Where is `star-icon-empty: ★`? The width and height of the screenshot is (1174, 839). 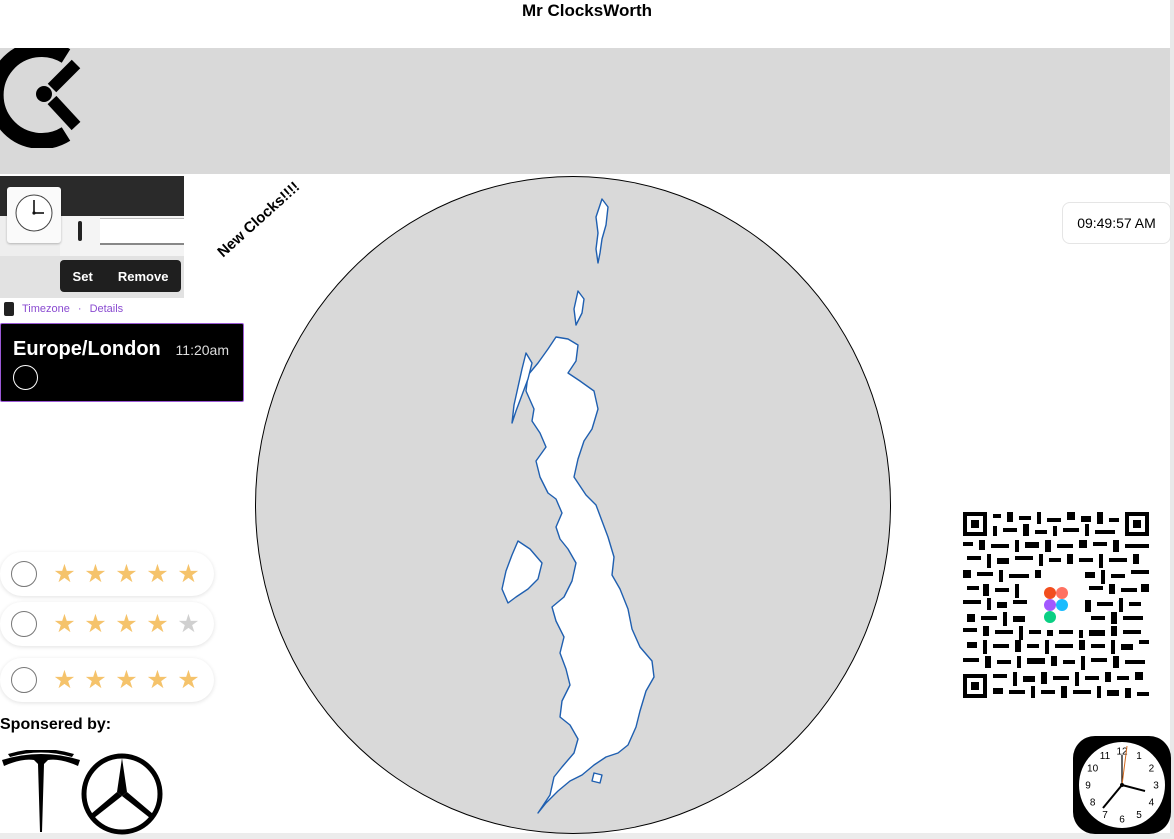 star-icon-empty: ★ is located at coordinates (188, 624).